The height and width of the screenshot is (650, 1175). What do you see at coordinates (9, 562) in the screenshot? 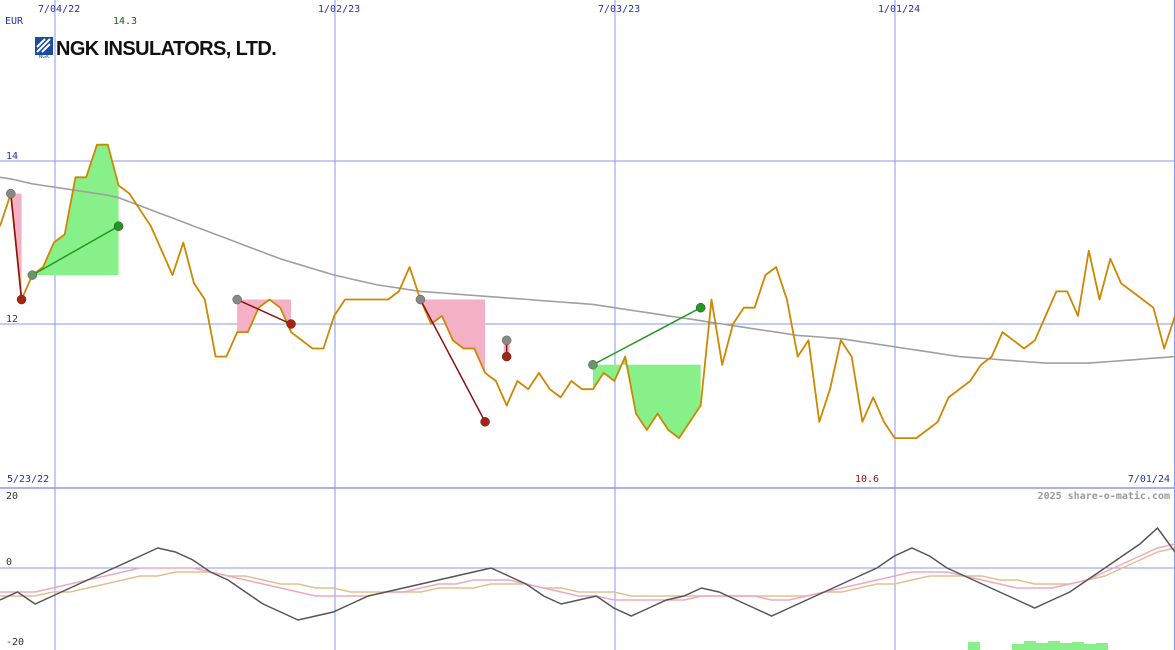
I see `osc-tick-label-0: 0` at bounding box center [9, 562].